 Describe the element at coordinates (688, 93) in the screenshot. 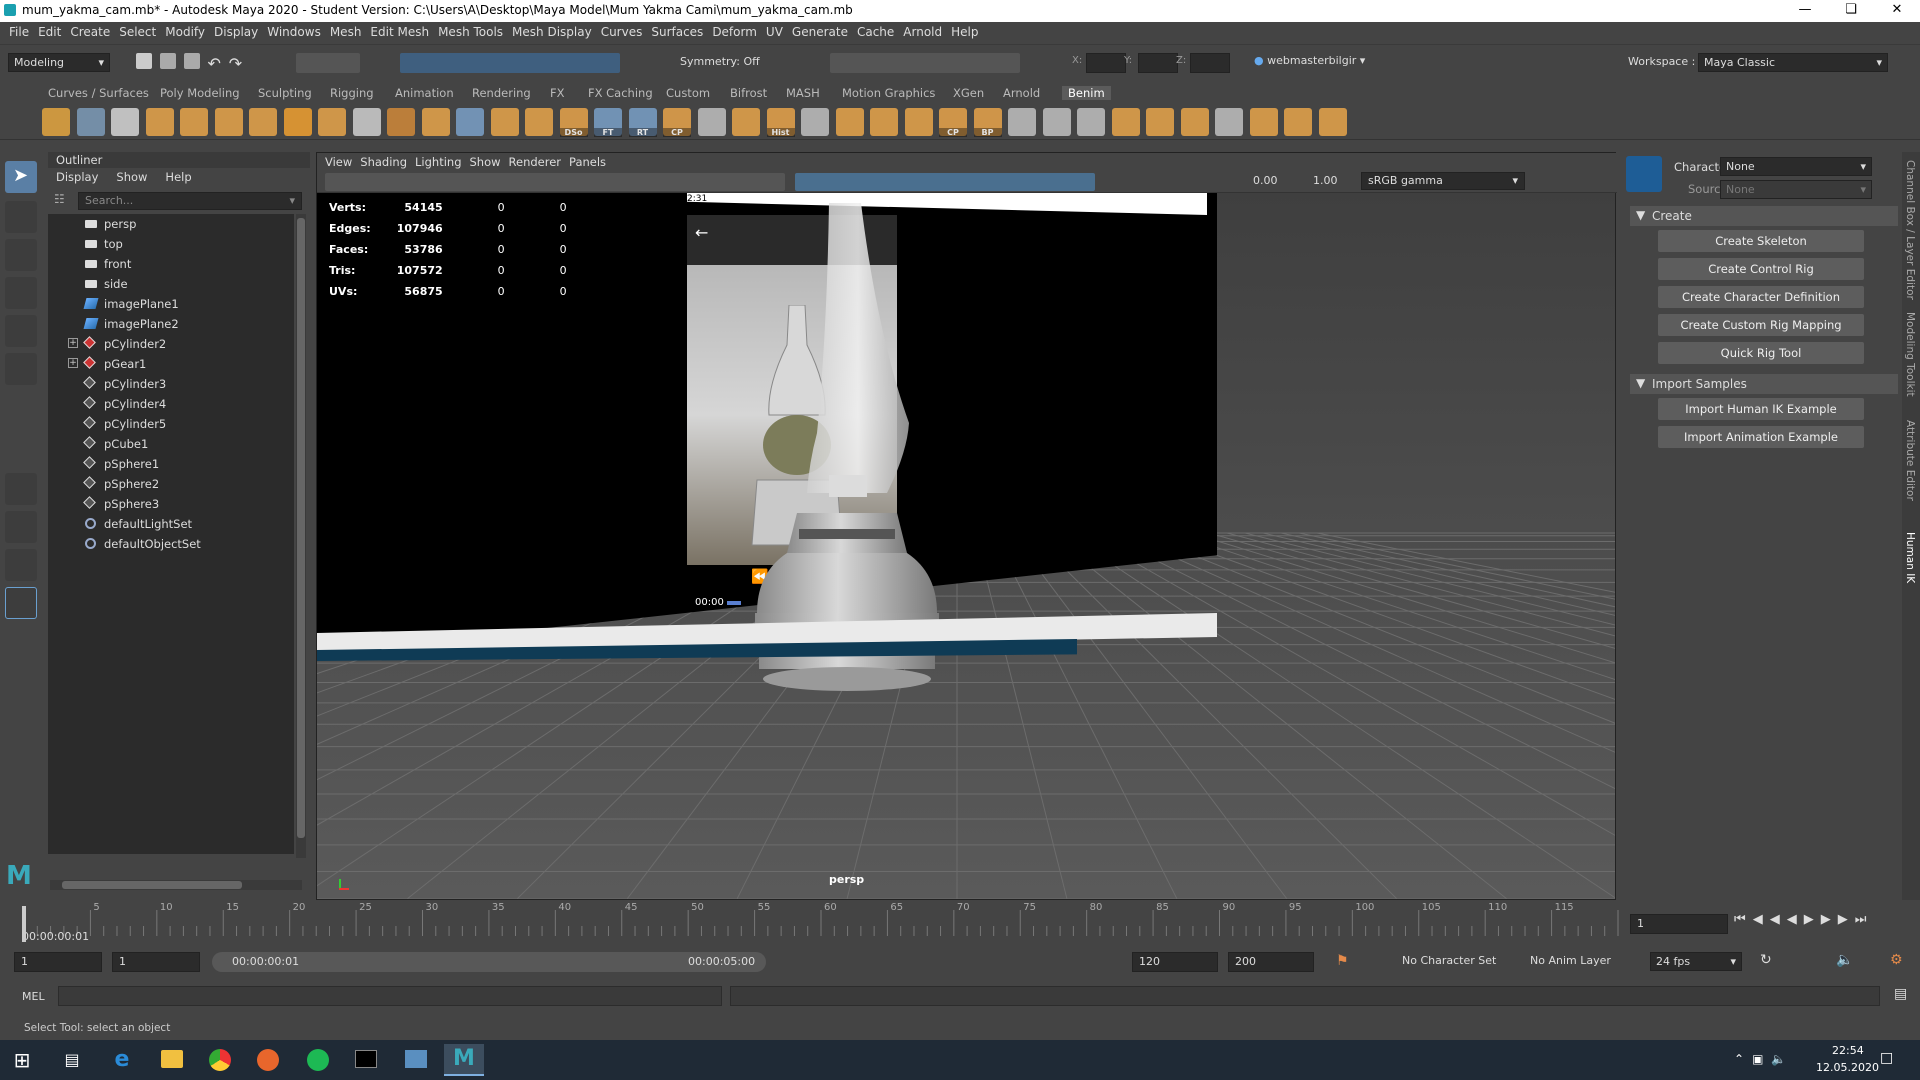

I see `shelf-tab-custom: Custom` at that location.